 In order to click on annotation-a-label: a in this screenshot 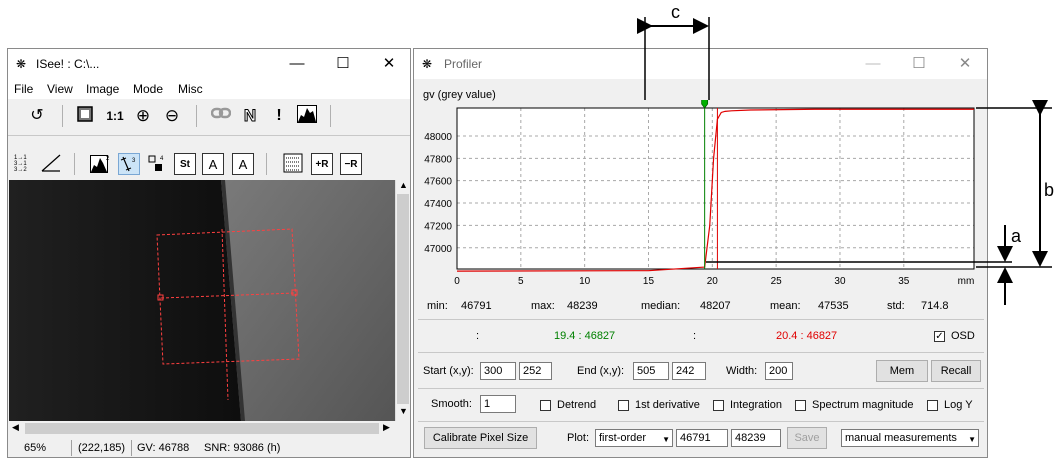, I will do `click(1016, 236)`.